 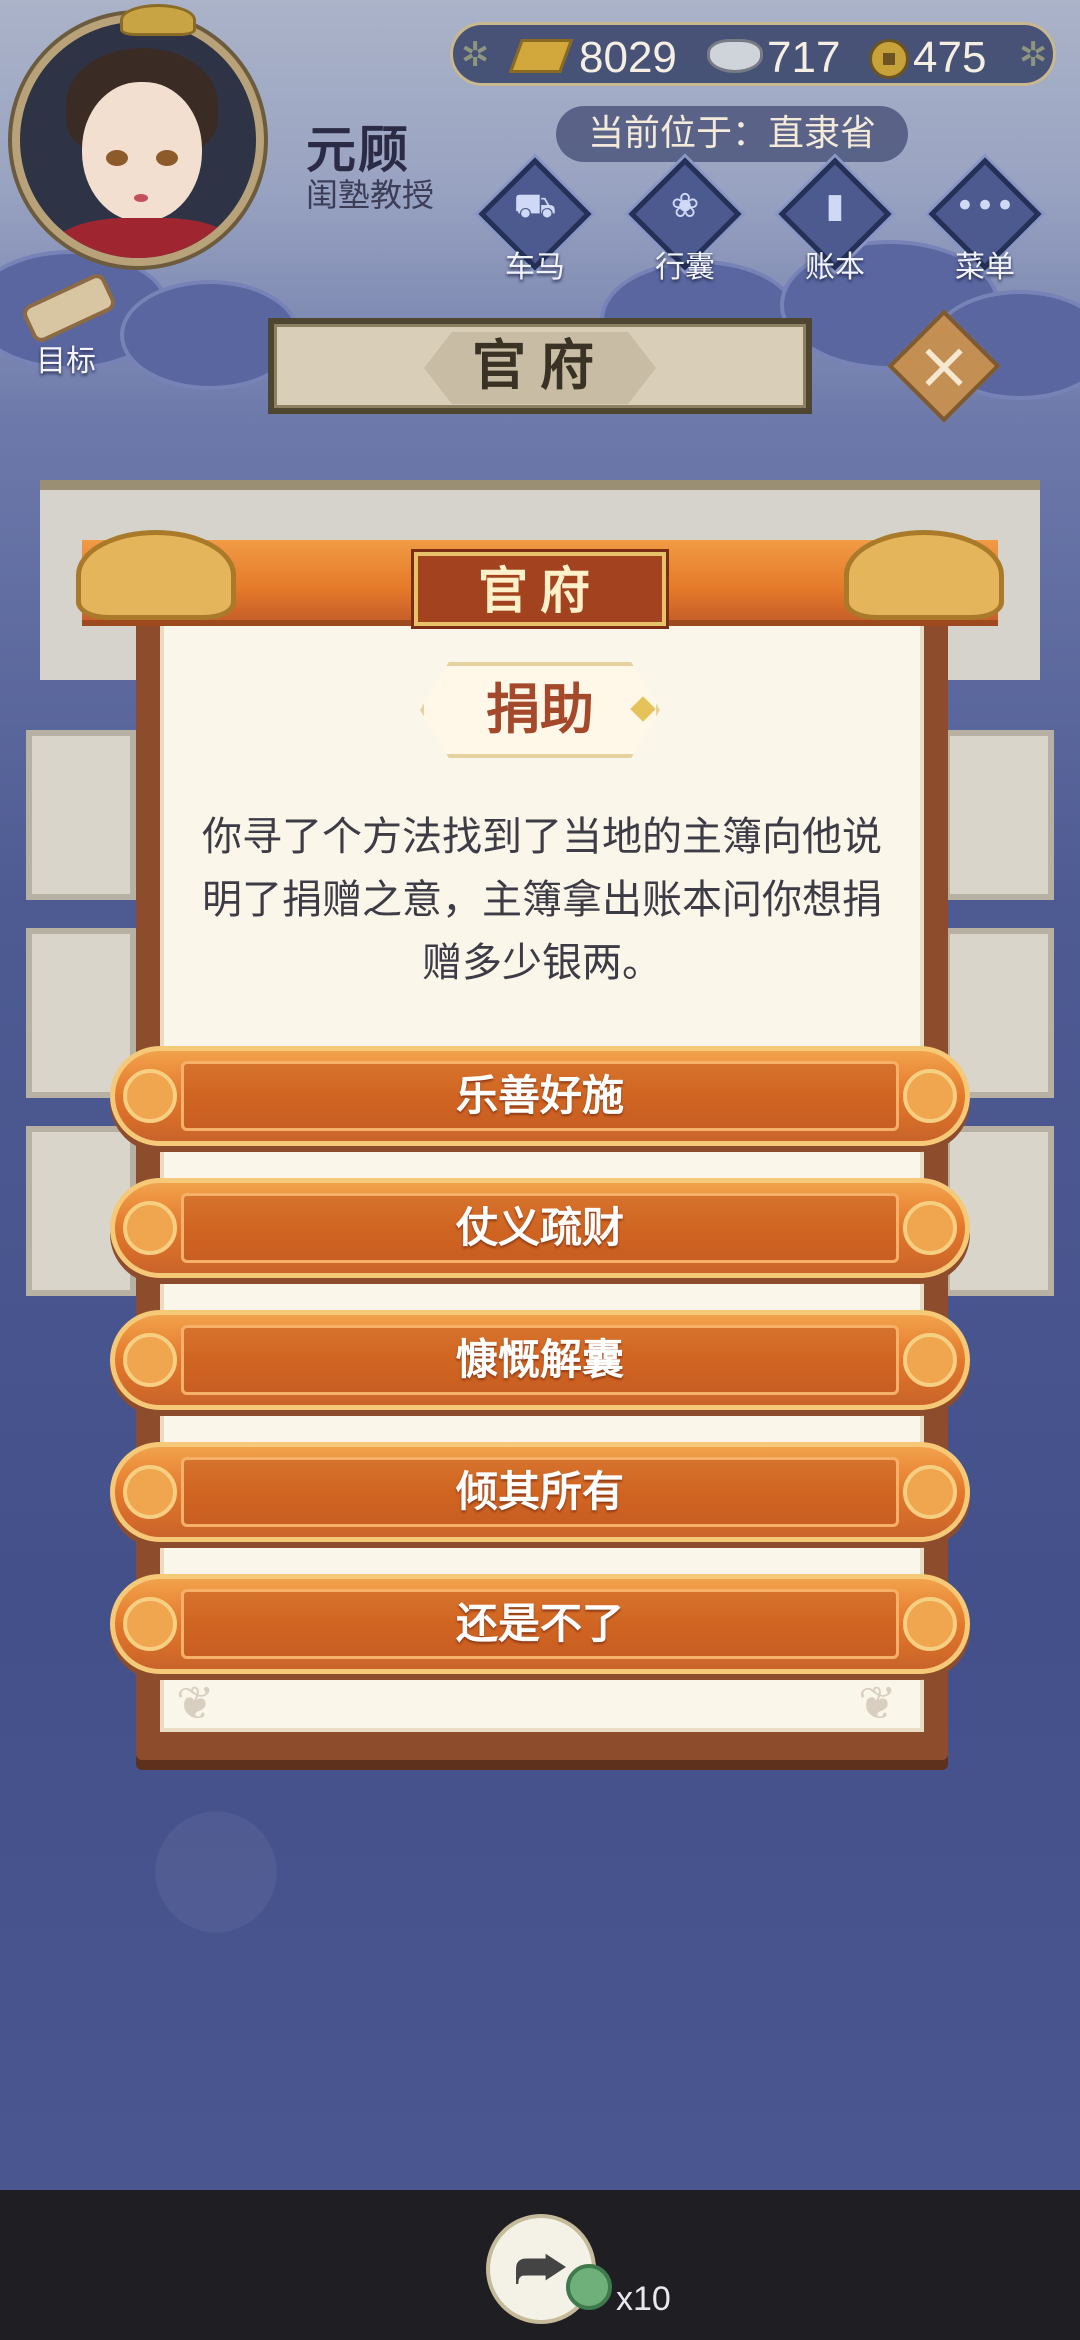 I want to click on close-icon: ×, so click(x=944, y=366).